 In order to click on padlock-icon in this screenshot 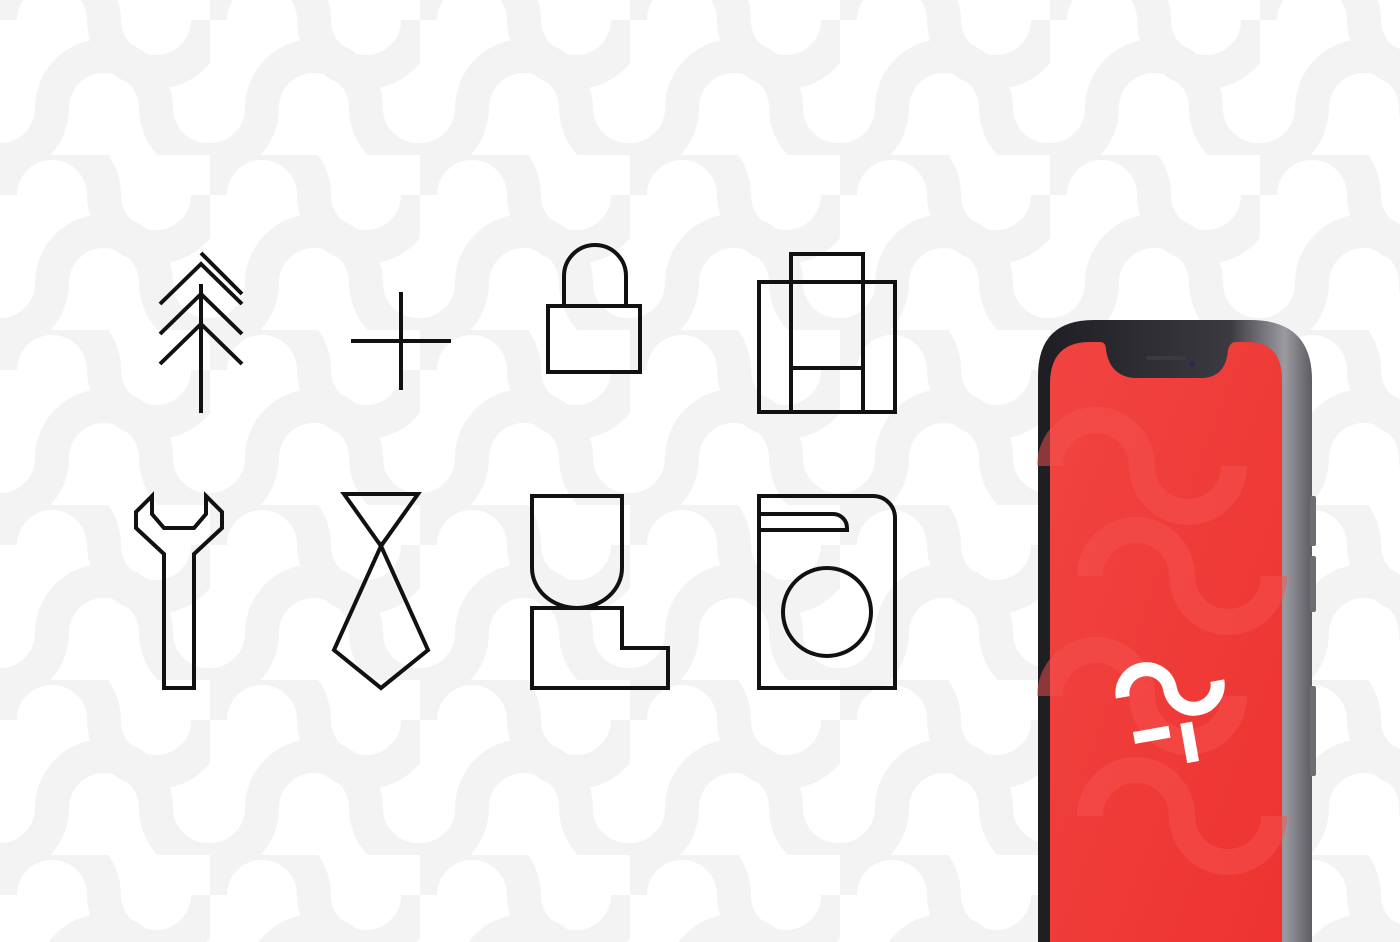, I will do `click(595, 309)`.